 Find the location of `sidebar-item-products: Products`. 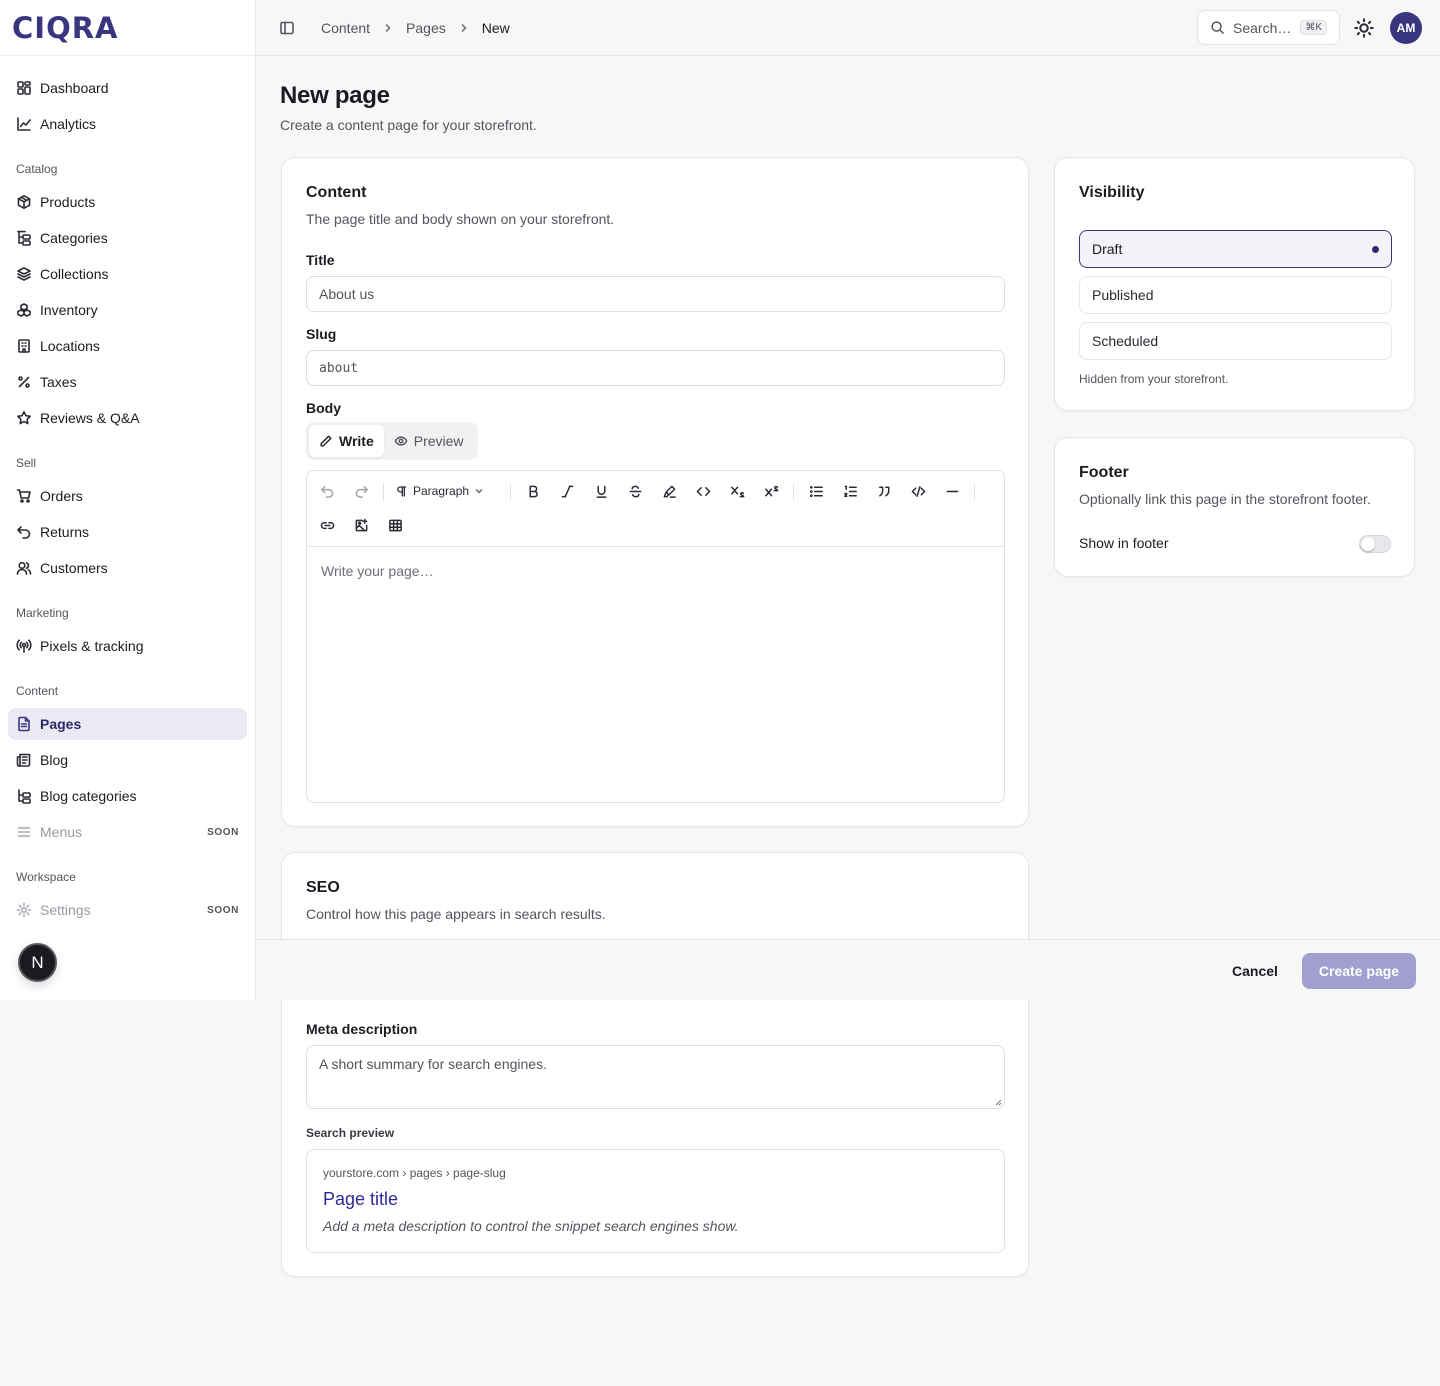

sidebar-item-products: Products is located at coordinates (127, 202).